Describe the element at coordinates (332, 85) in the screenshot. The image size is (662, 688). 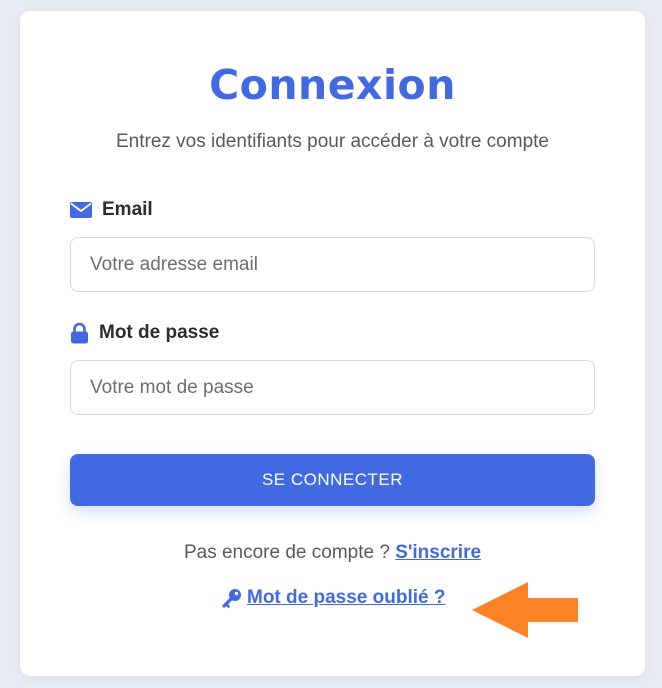
I see `page-title: Connexion` at that location.